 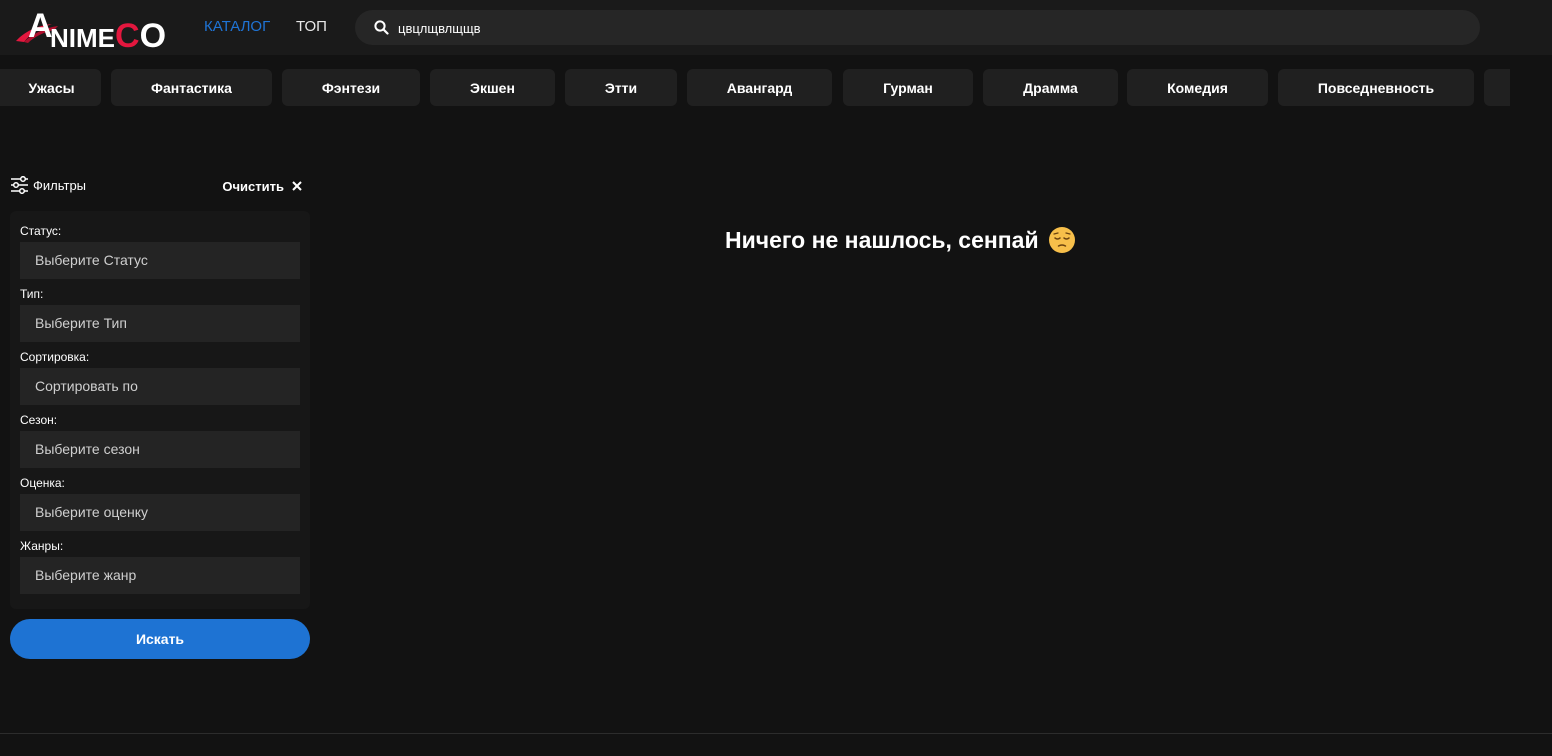 I want to click on pensive-face-icon, so click(x=1061, y=240).